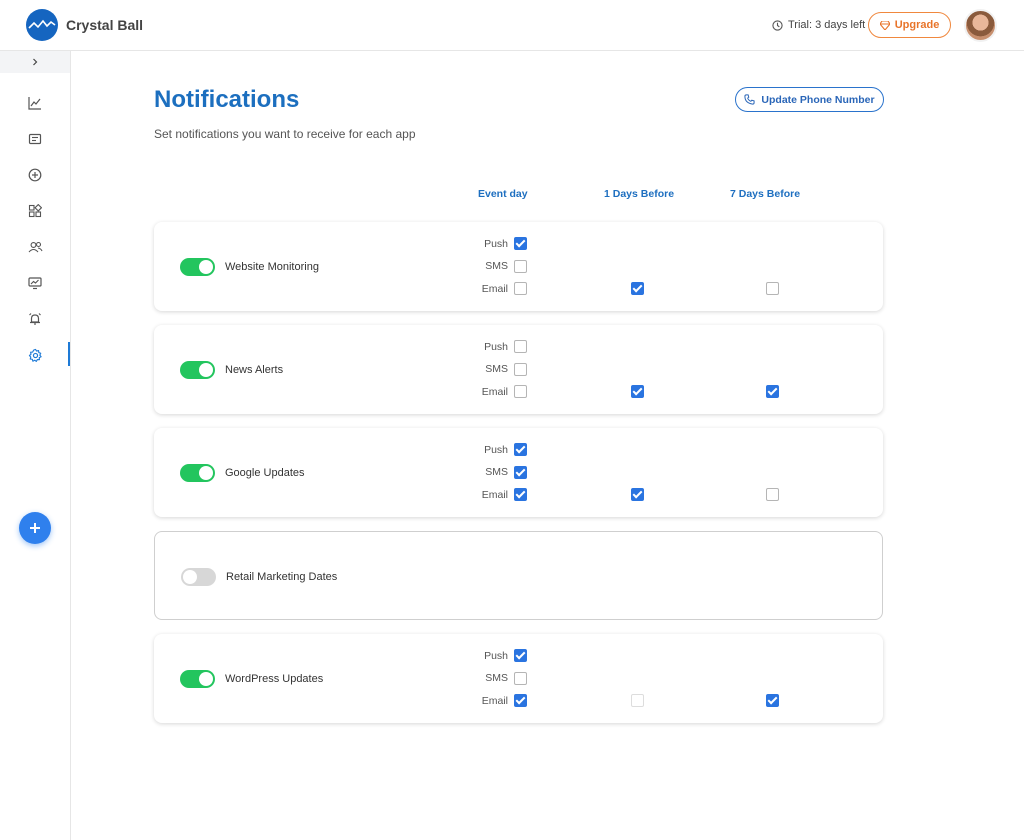 The height and width of the screenshot is (840, 1024). I want to click on app-toggle-retail-marketing-dates, so click(198, 577).